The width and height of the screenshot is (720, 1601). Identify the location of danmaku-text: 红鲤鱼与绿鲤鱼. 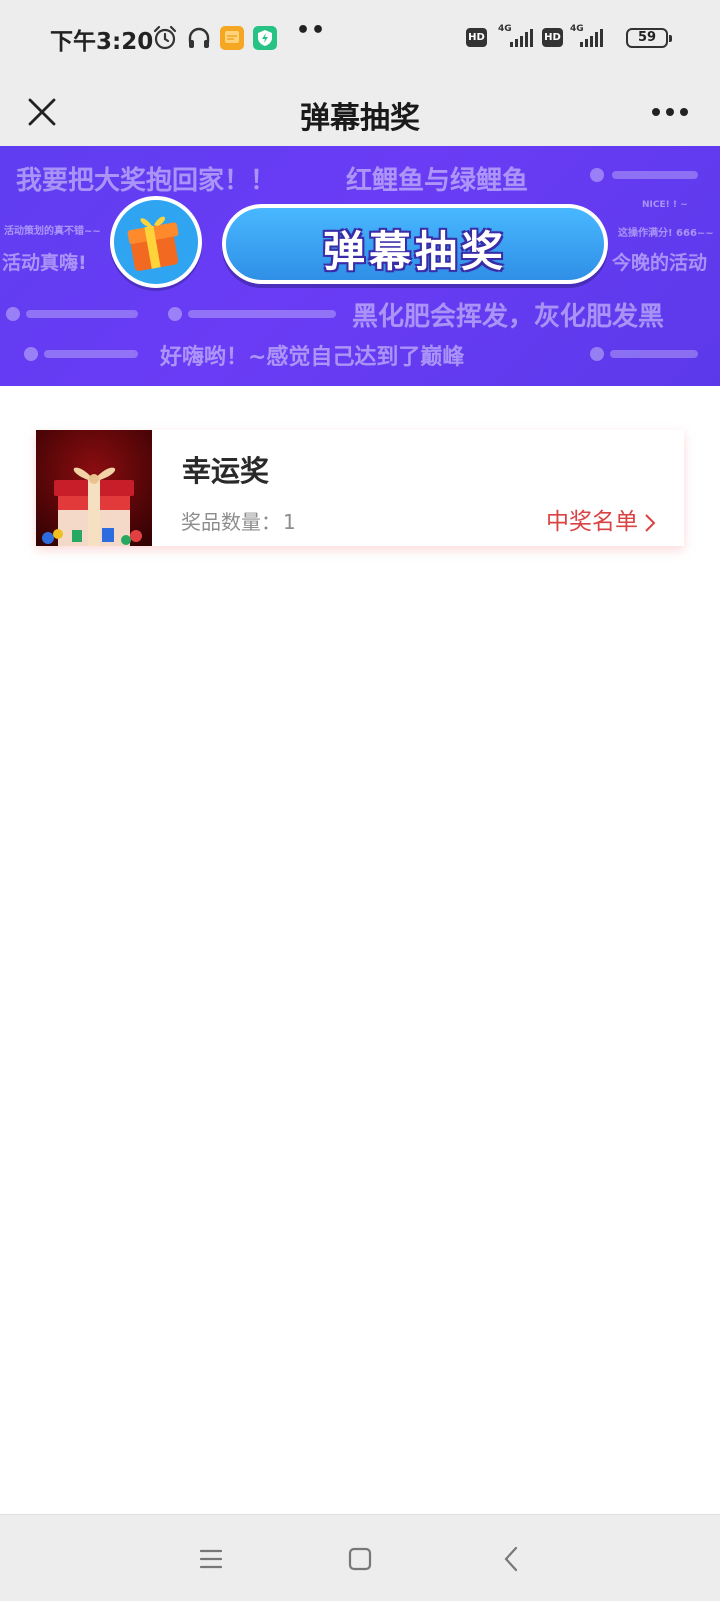
(437, 181).